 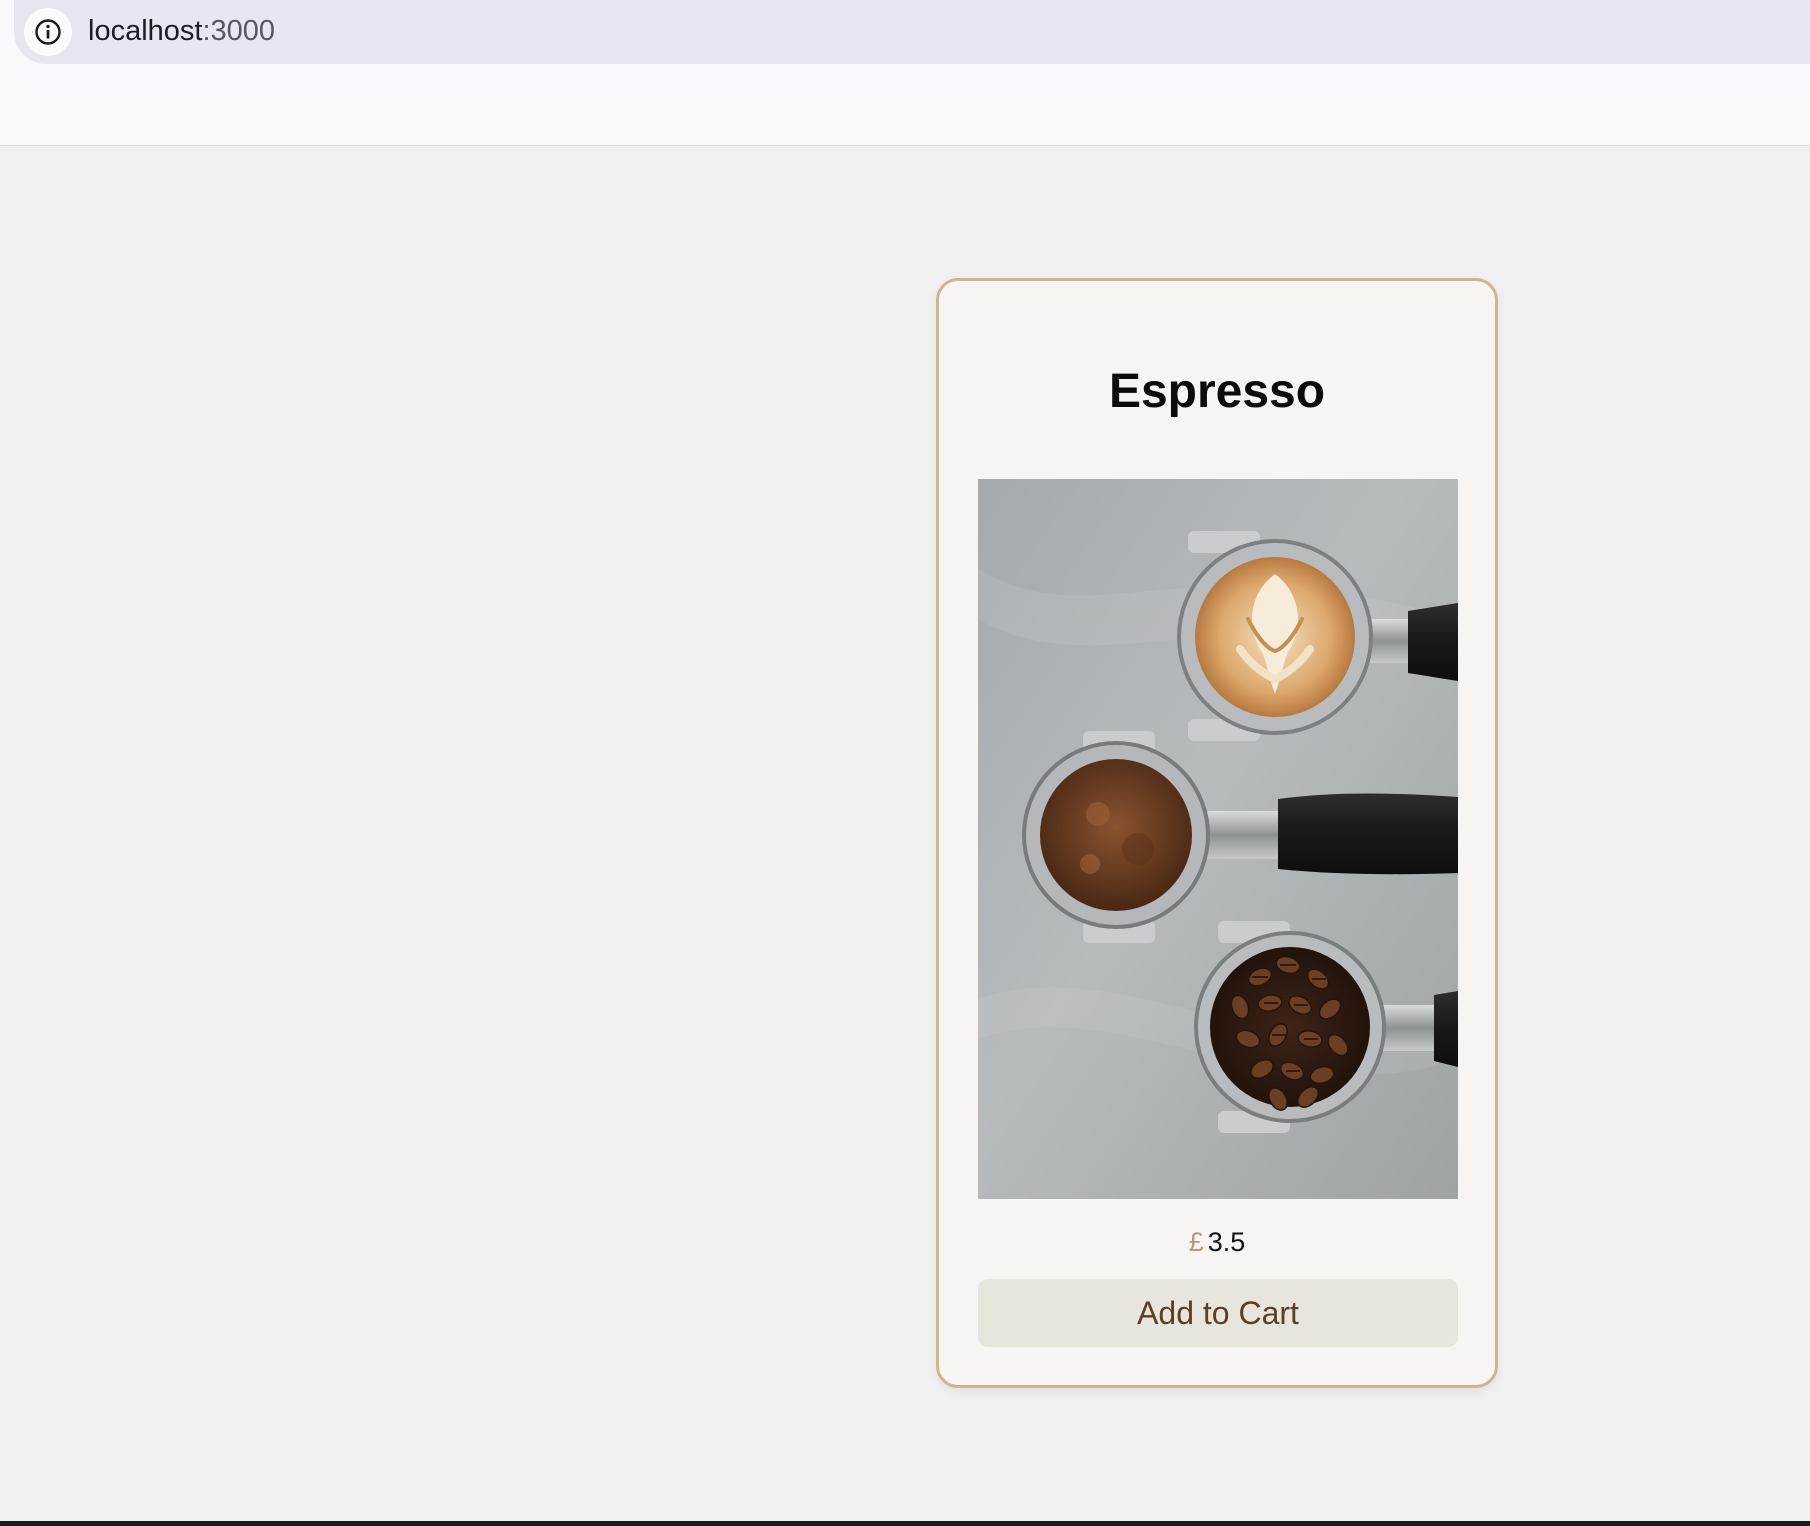 What do you see at coordinates (48, 32) in the screenshot?
I see `info-icon` at bounding box center [48, 32].